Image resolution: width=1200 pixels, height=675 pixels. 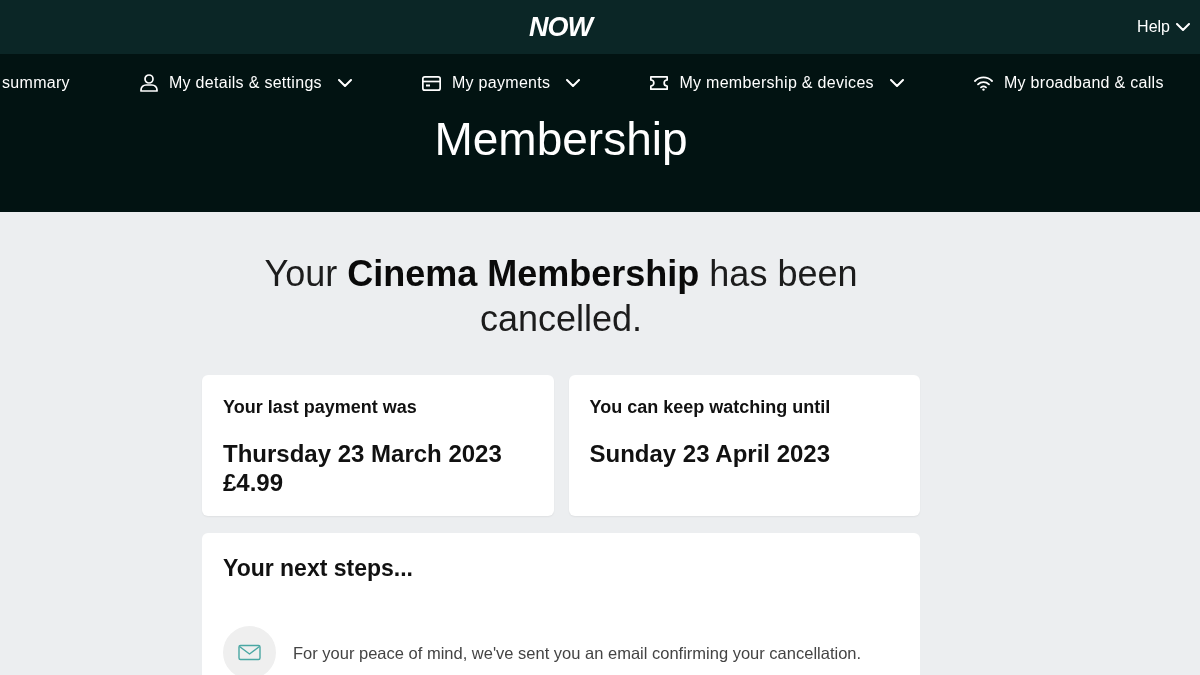 I want to click on card-value: Sunday 23 April 2023, so click(x=710, y=453).